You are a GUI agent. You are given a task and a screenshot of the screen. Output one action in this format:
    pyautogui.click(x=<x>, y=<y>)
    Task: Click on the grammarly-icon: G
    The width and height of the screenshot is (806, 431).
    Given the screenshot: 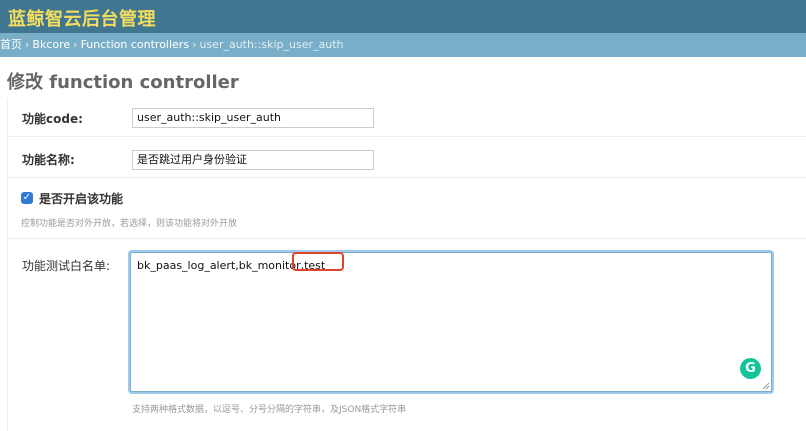 What is the action you would take?
    pyautogui.click(x=750, y=368)
    